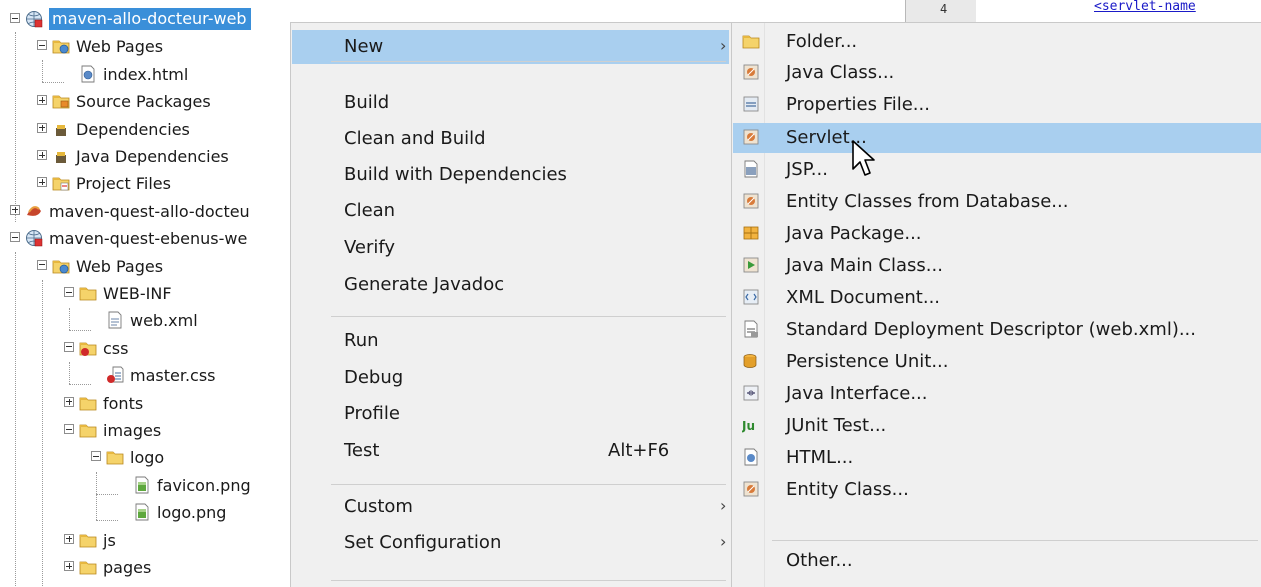 Image resolution: width=1261 pixels, height=587 pixels. I want to click on folder-error-icon, so click(88, 348).